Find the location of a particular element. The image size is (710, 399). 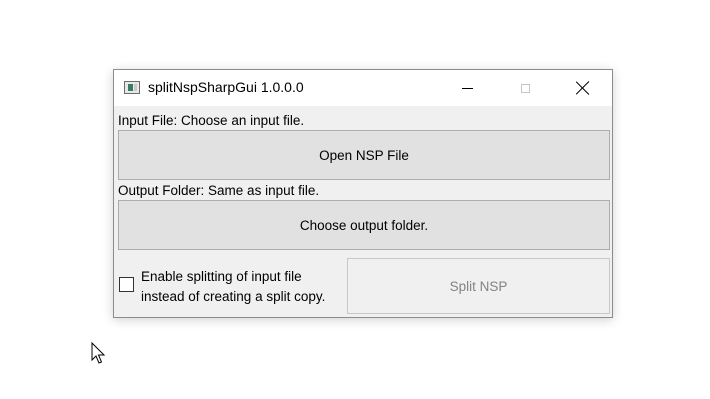

mouse-pointer-icon is located at coordinates (98, 353).